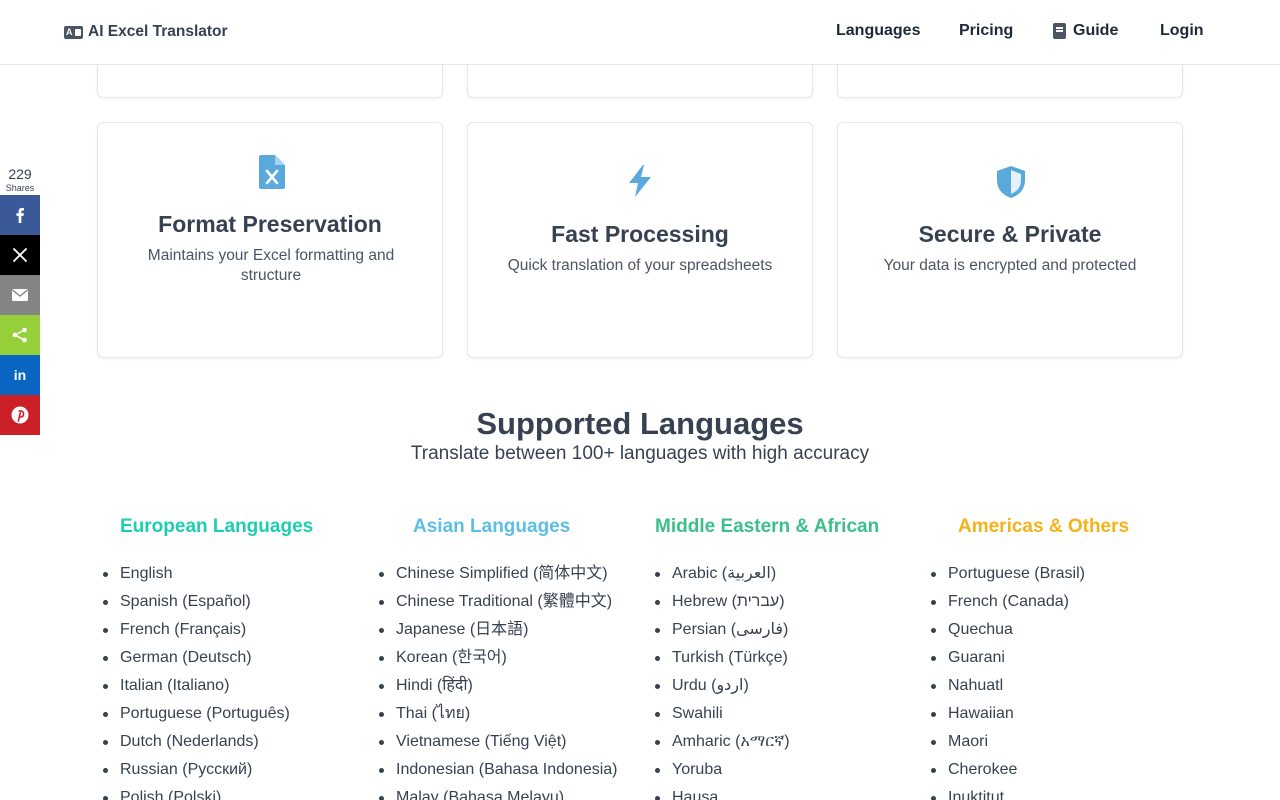 The image size is (1280, 800). What do you see at coordinates (272, 172) in the screenshot?
I see `excel-file-icon` at bounding box center [272, 172].